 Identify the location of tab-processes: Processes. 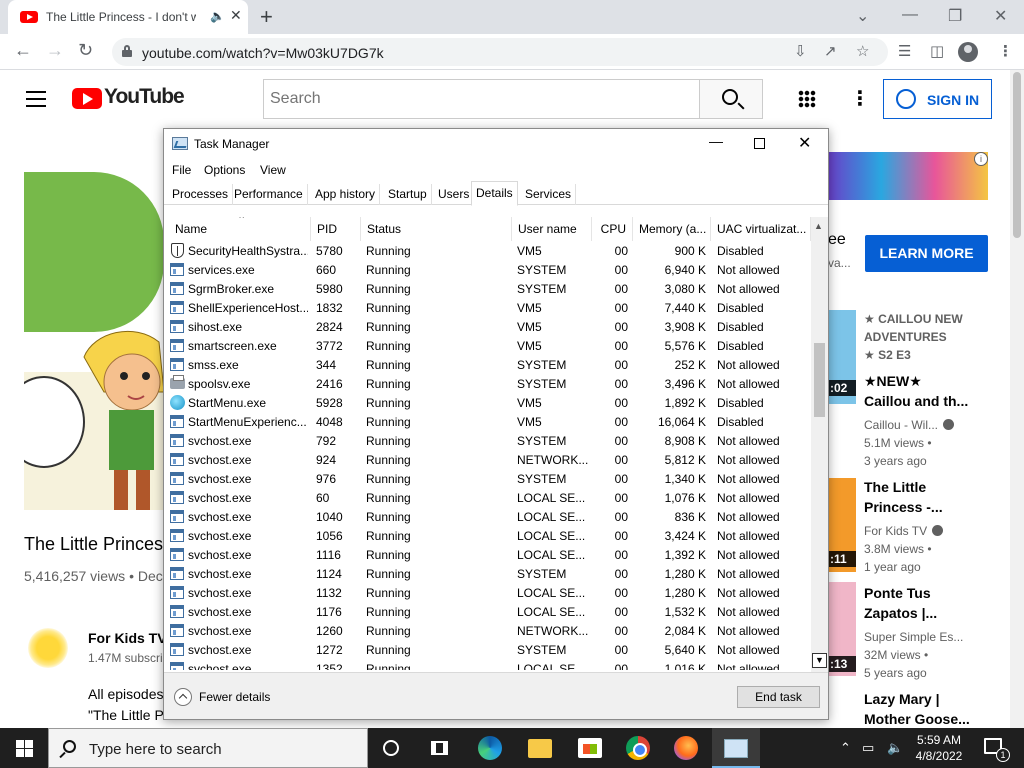
(201, 194).